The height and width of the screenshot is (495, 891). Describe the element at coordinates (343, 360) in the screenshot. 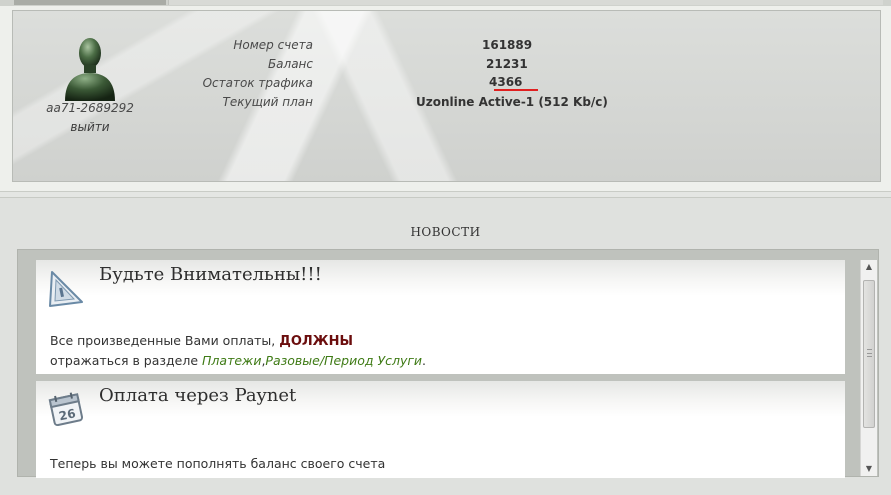

I see `services-link: Разовые/Период Услуги` at that location.